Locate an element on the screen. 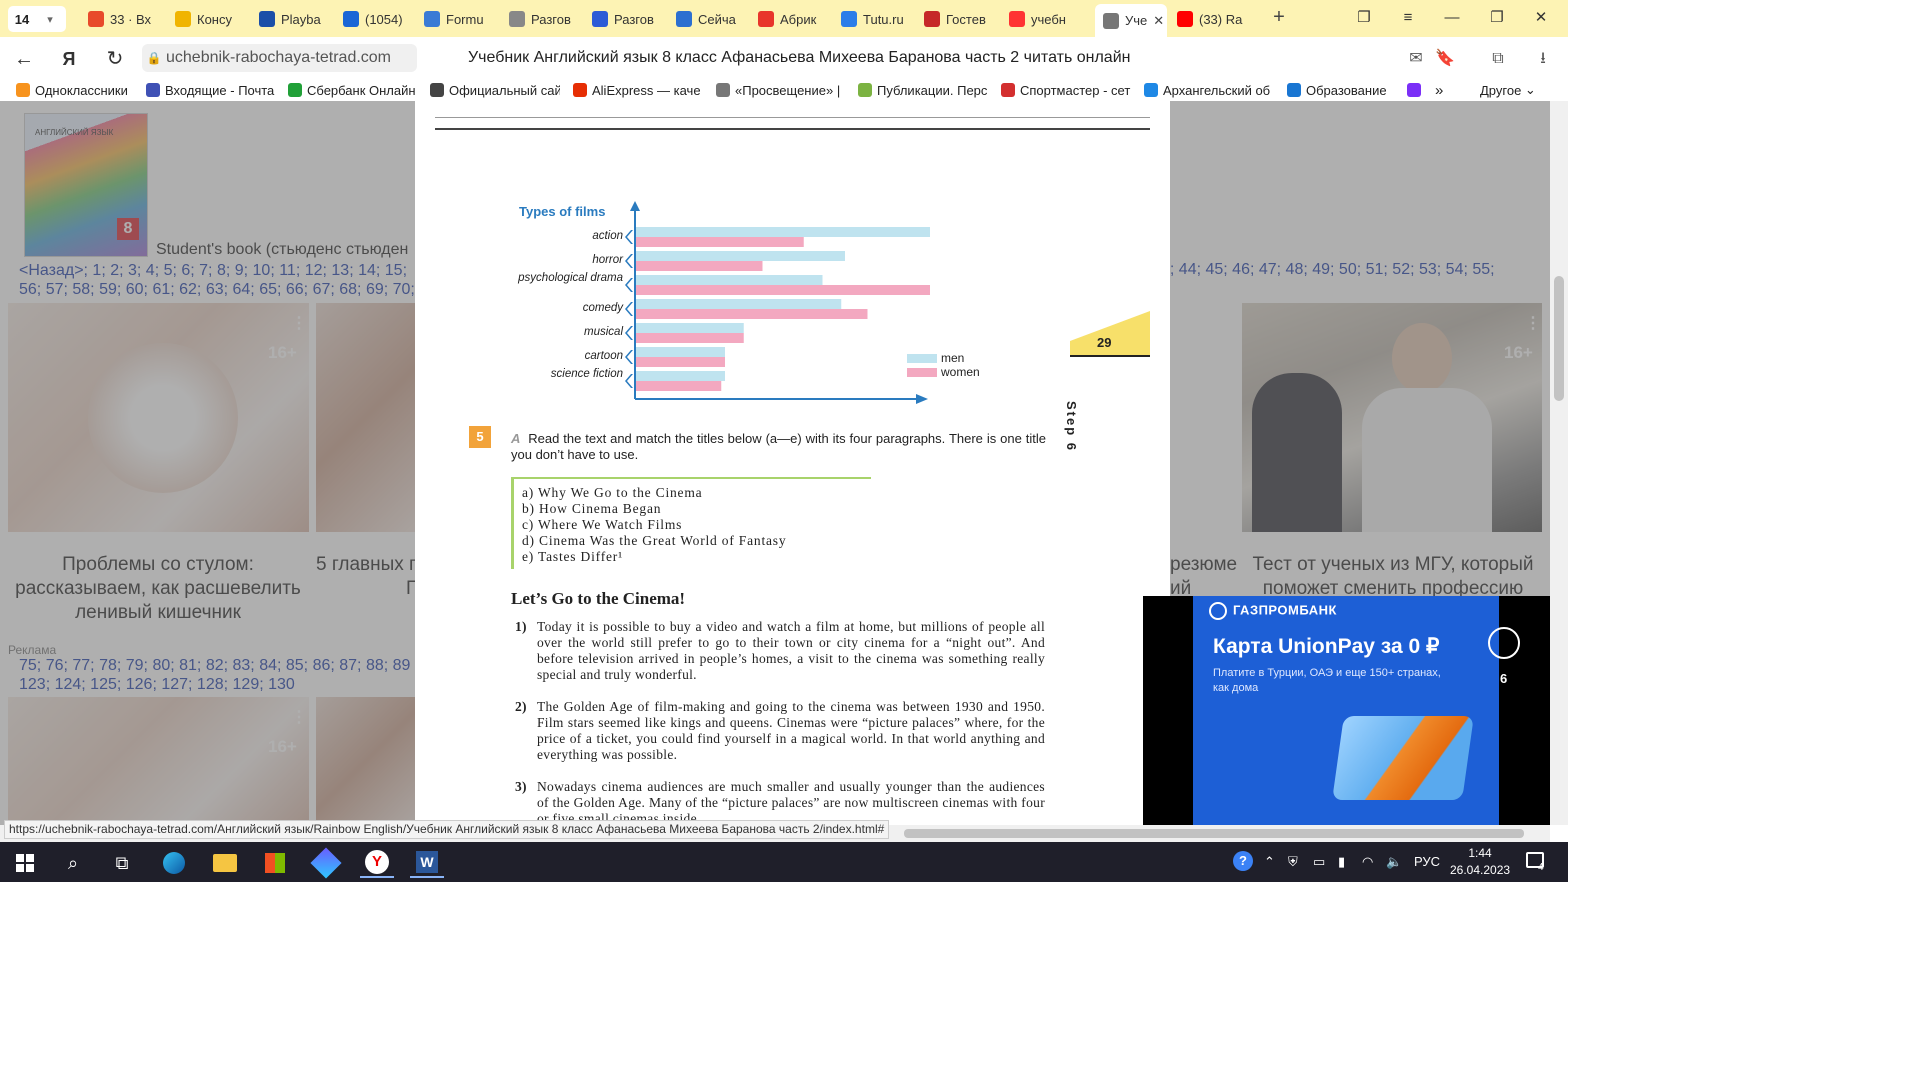  card-title: 5 главных п is located at coordinates (366, 565).